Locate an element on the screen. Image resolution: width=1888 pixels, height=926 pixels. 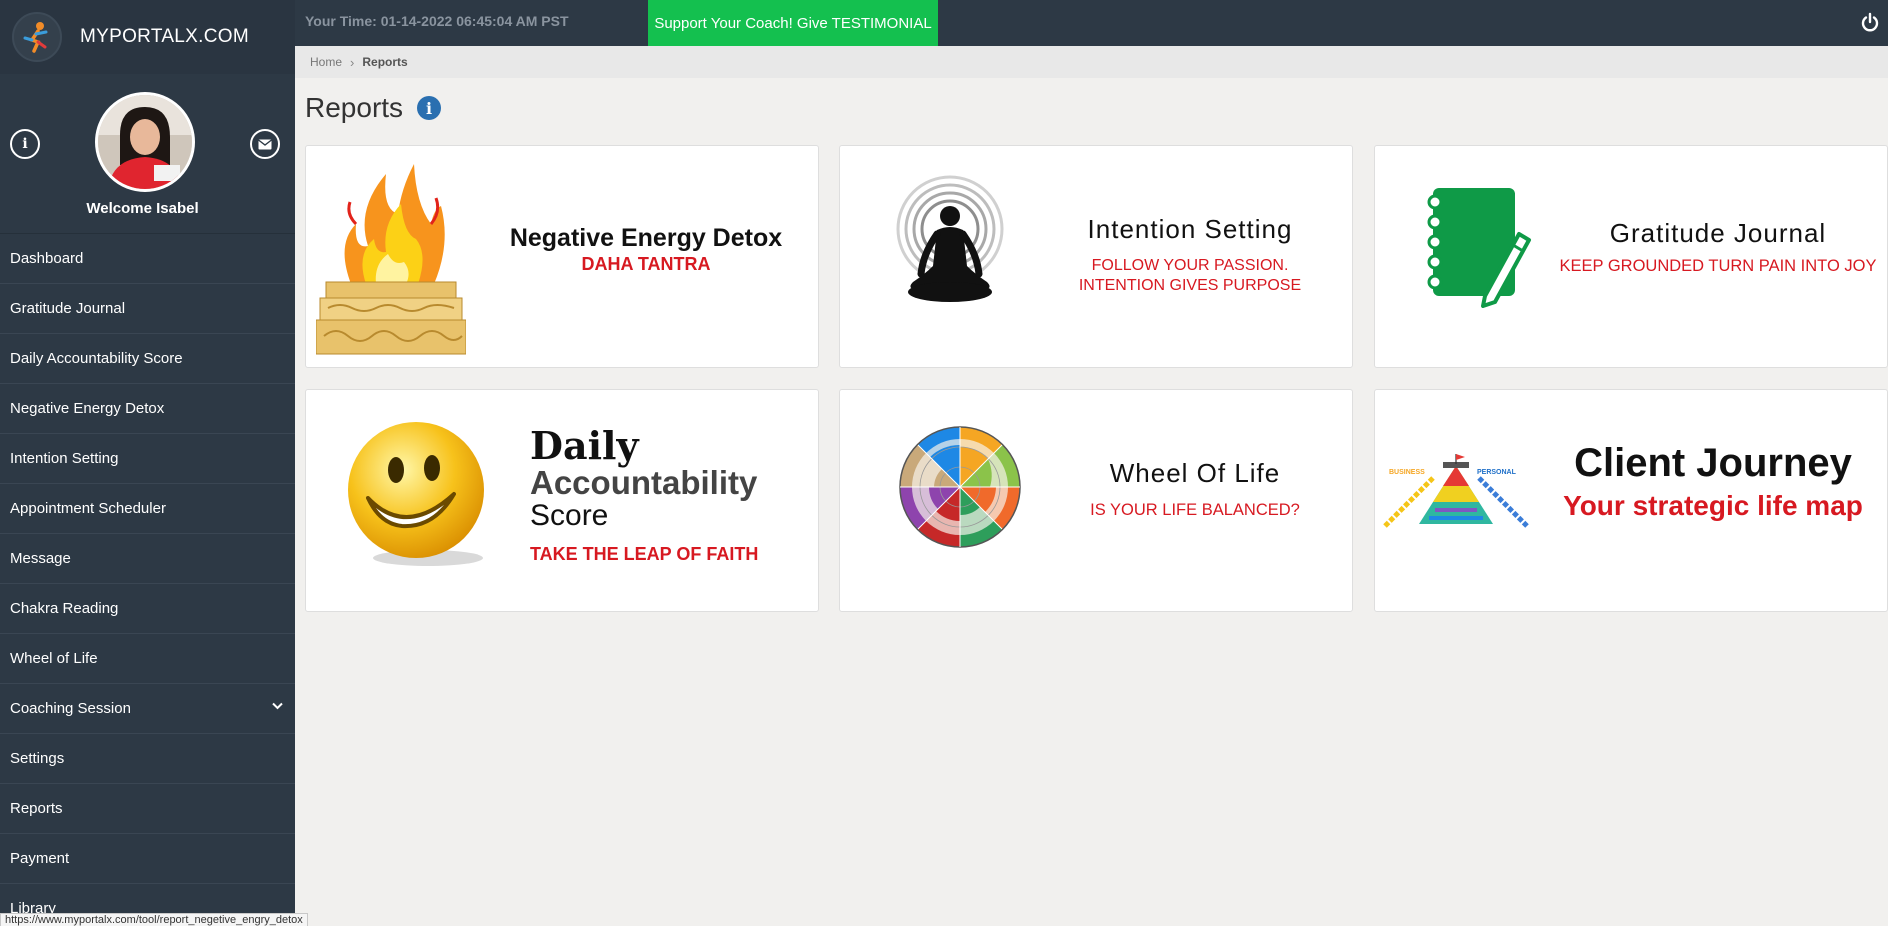
breadcrumb: Home › Reports is located at coordinates (1091, 62).